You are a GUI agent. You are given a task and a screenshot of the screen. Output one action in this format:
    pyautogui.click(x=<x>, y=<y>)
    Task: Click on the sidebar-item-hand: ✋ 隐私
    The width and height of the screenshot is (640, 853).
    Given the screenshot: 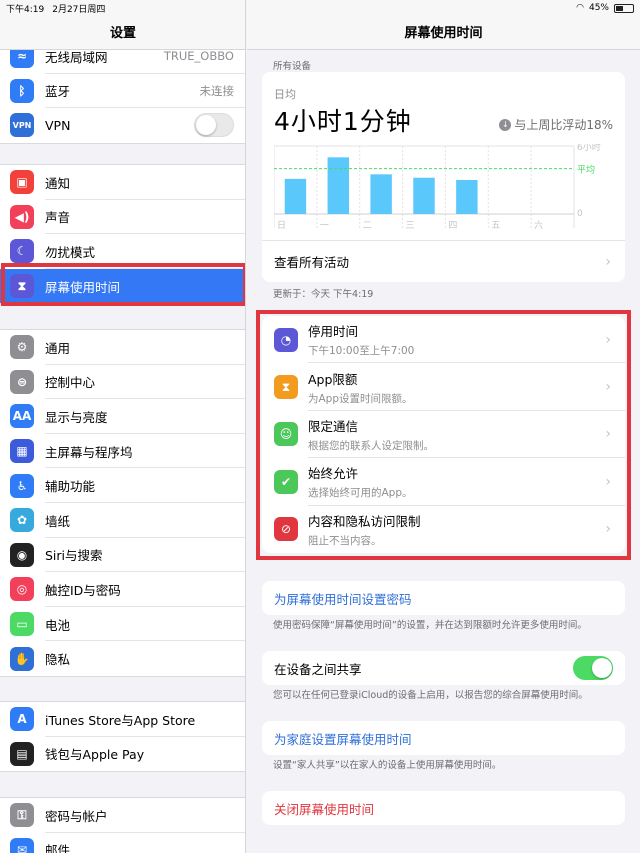 What is the action you would take?
    pyautogui.click(x=122, y=658)
    